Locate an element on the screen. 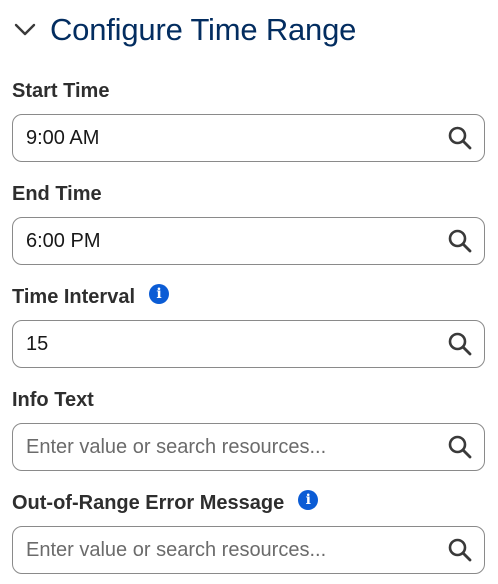 Image resolution: width=498 pixels, height=584 pixels. chevron-down-icon is located at coordinates (25, 30).